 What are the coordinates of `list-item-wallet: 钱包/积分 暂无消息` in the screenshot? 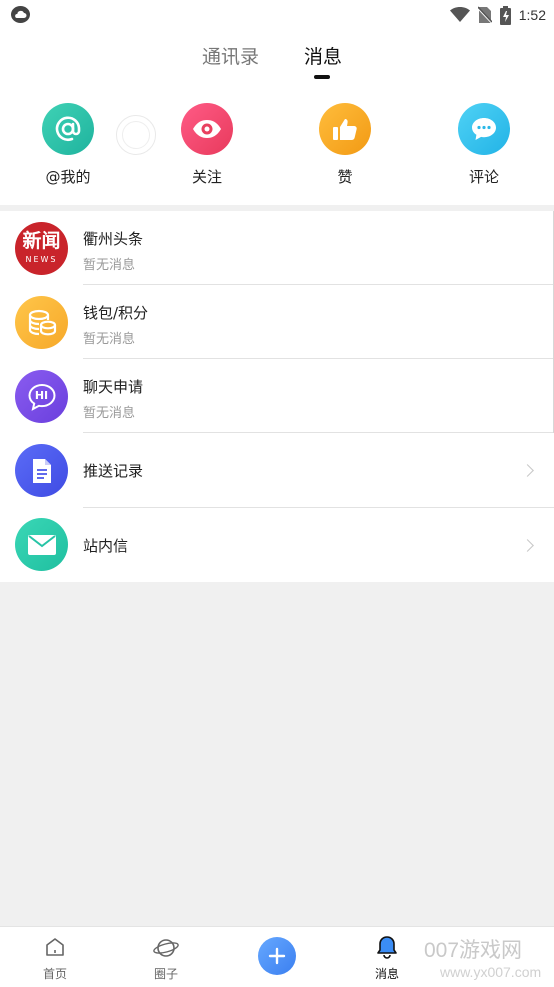 It's located at (277, 322).